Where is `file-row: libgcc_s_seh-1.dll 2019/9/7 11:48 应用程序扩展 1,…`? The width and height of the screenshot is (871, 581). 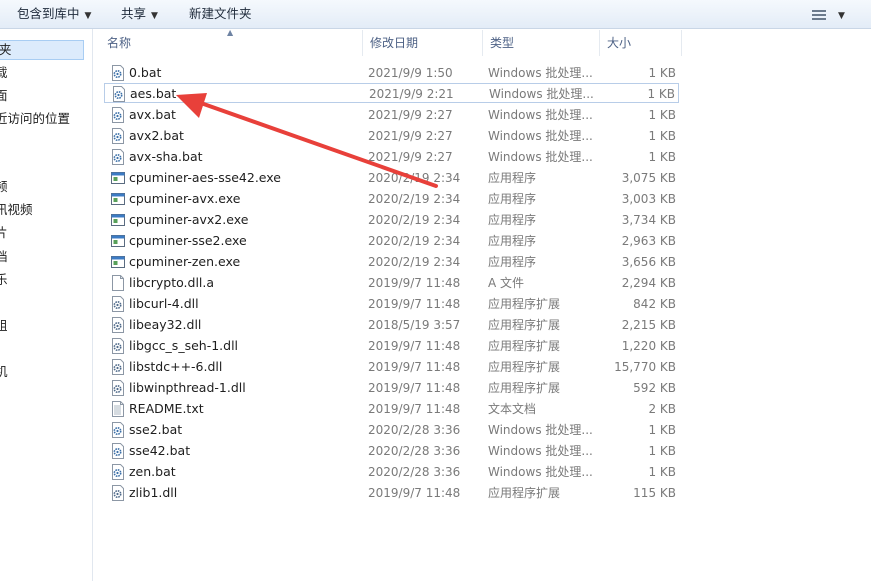
file-row: libgcc_s_seh-1.dll 2019/9/7 11:48 应用程序扩展 1,… is located at coordinates (391, 346).